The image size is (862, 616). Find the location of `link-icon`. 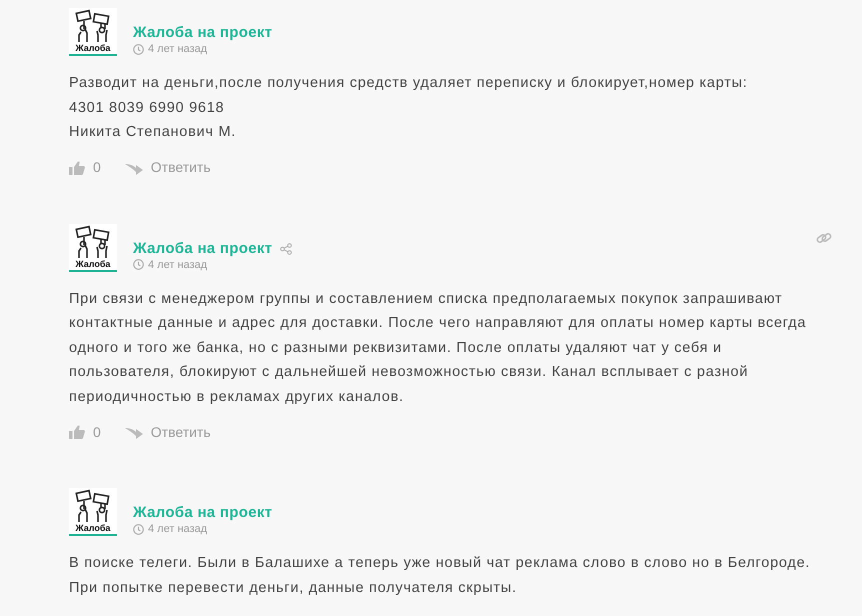

link-icon is located at coordinates (824, 238).